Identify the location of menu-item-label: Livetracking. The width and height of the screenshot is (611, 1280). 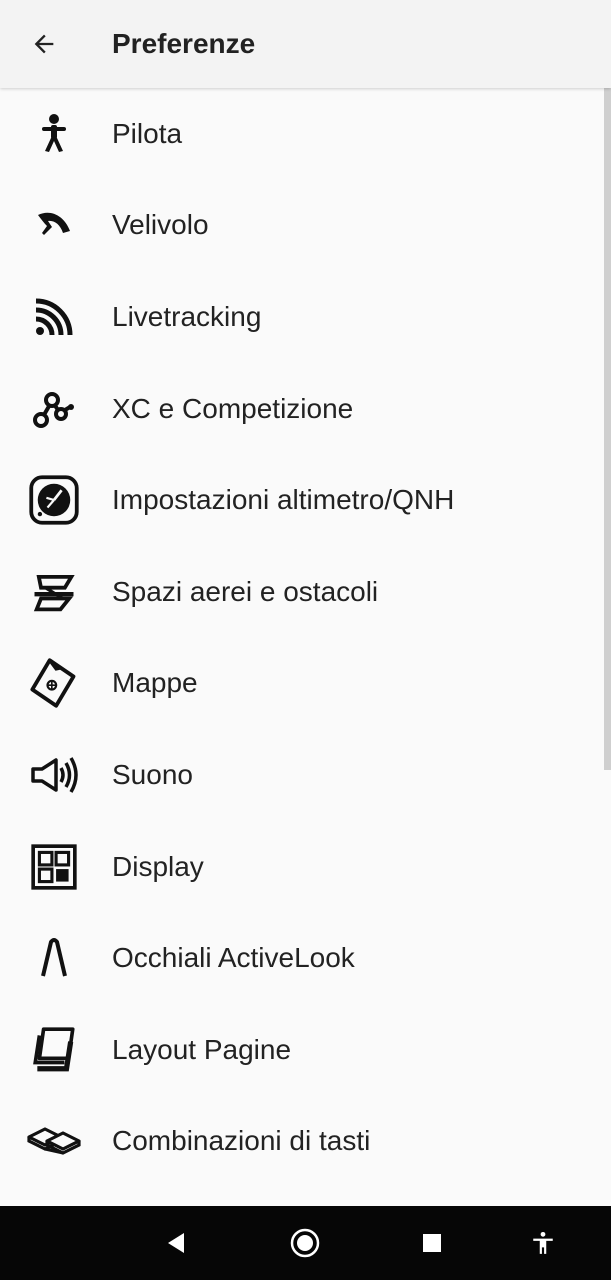
(187, 316).